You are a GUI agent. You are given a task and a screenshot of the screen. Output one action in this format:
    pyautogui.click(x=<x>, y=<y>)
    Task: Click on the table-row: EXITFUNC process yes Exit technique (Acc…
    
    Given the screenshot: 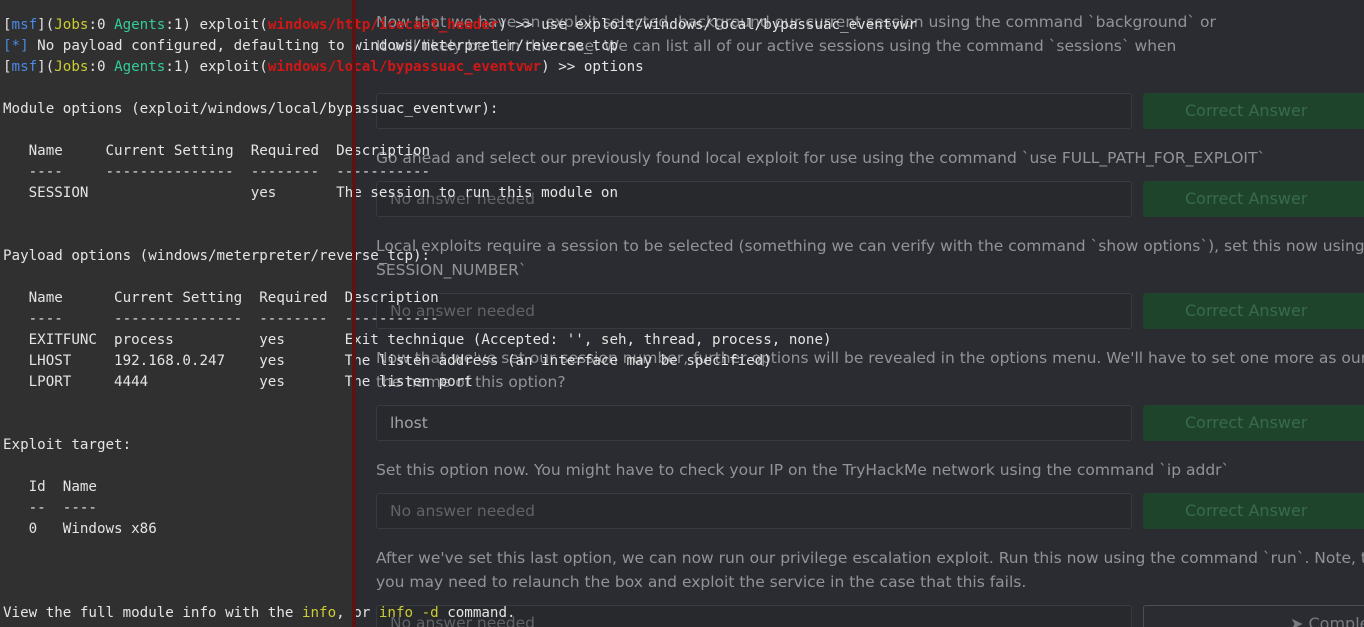 What is the action you would take?
    pyautogui.click(x=417, y=340)
    